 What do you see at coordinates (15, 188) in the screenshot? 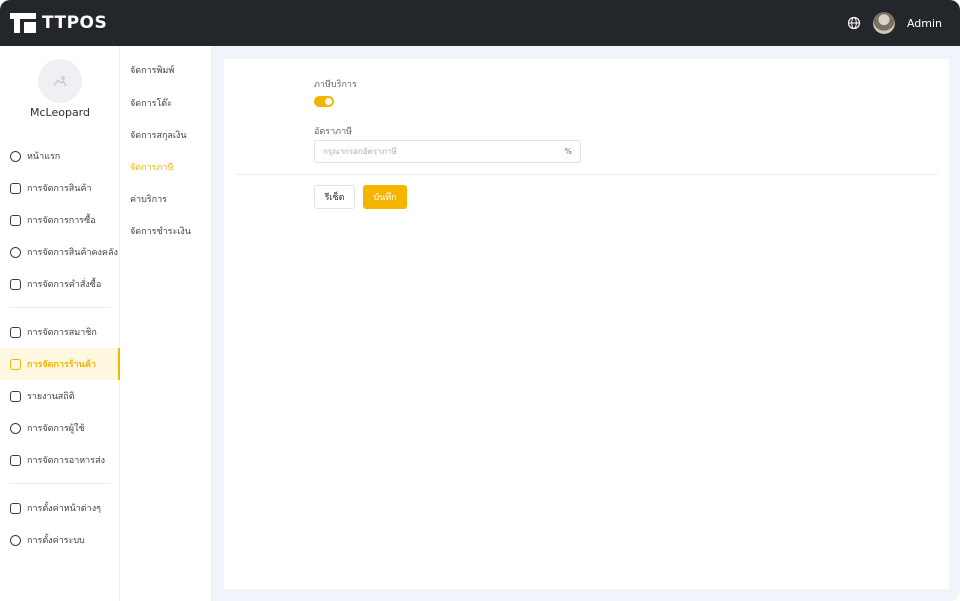
I see `cube-icon` at bounding box center [15, 188].